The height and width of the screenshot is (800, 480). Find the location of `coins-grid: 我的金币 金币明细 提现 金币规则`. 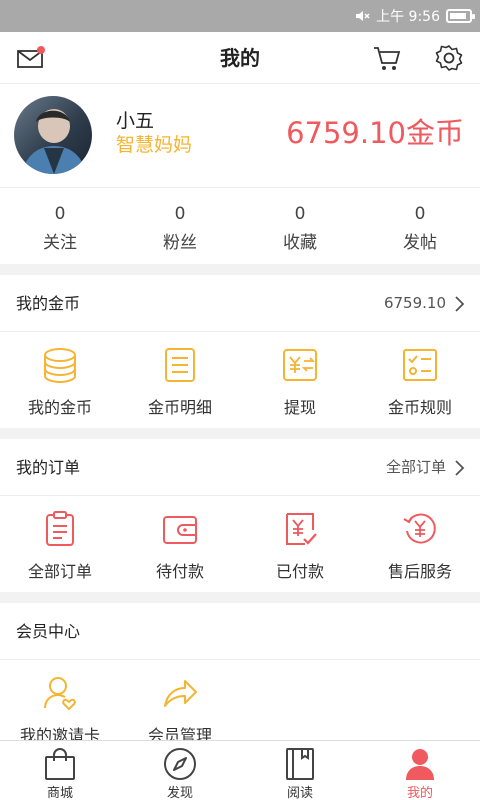

coins-grid: 我的金币 金币明细 提现 金币规则 is located at coordinates (240, 380).